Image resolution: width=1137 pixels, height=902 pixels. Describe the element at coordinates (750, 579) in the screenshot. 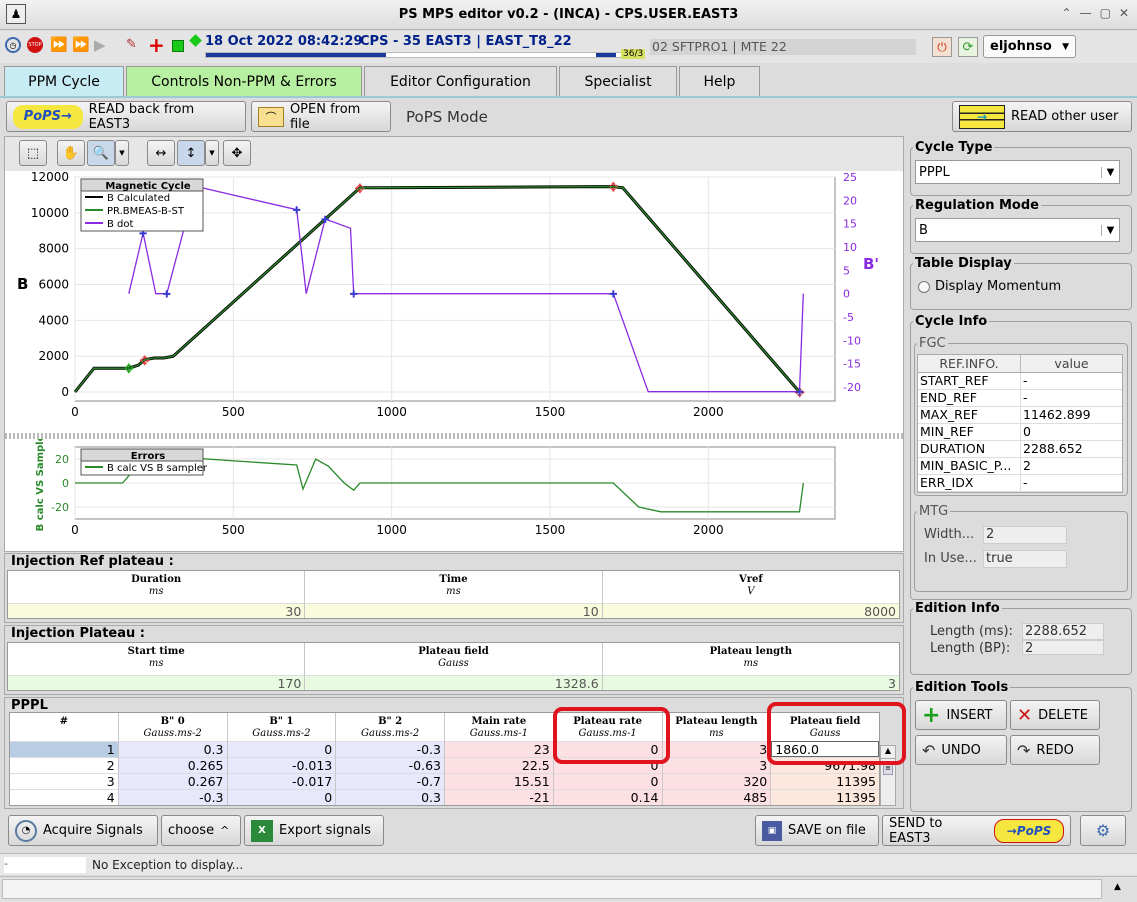

I see `param-name: Vref` at that location.